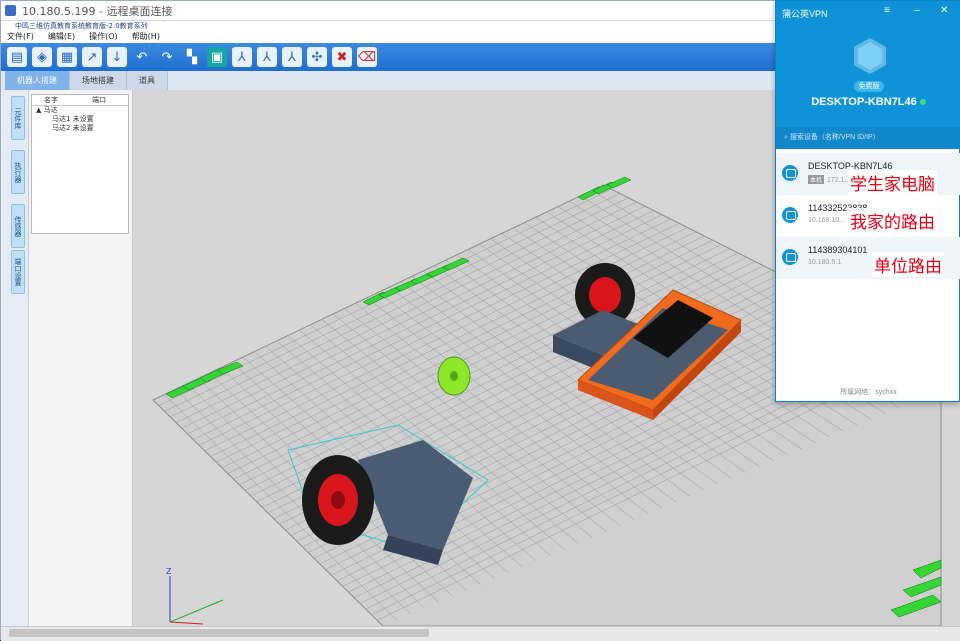  I want to click on port-tree: 名字 端口 ▲ 马达 马达1 未设置 马达2 未设置, so click(80, 164).